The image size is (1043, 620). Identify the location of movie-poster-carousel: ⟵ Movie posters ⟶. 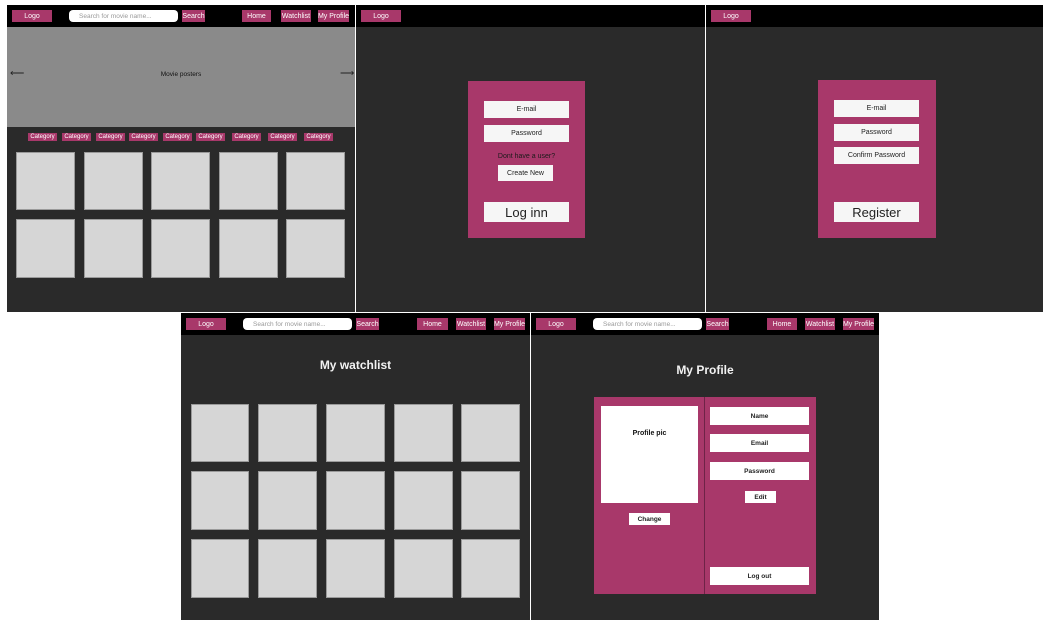
(181, 77).